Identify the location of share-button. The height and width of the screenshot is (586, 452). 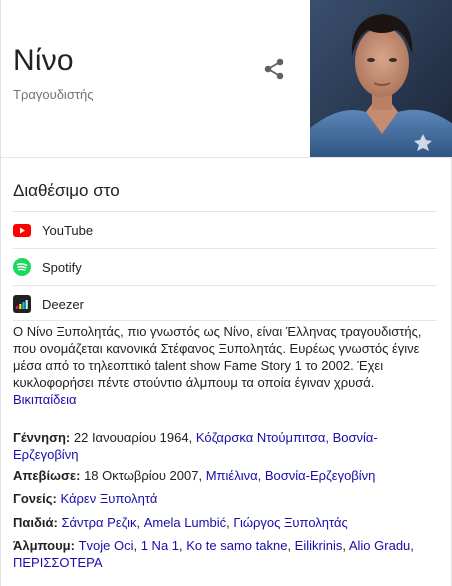
(274, 69).